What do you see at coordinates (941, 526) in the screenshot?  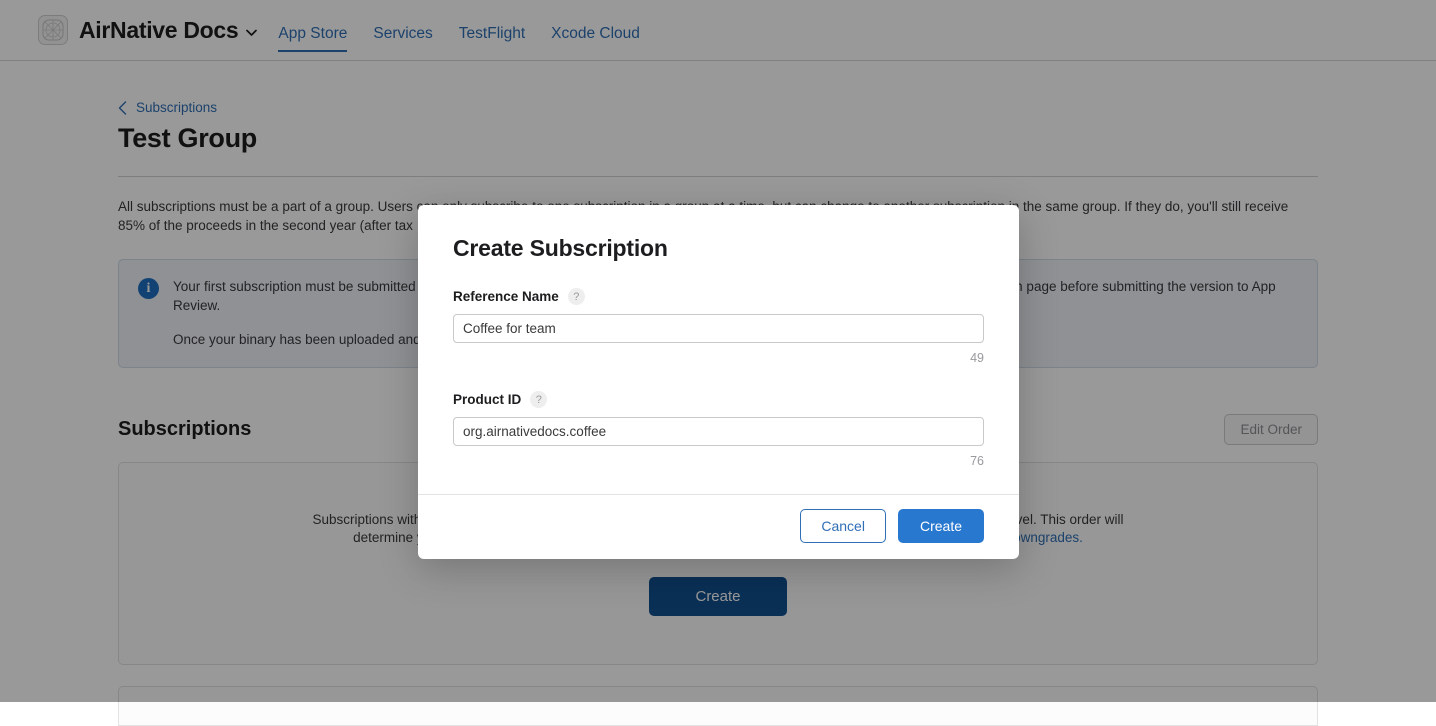 I see `dialog-create-button: Create` at bounding box center [941, 526].